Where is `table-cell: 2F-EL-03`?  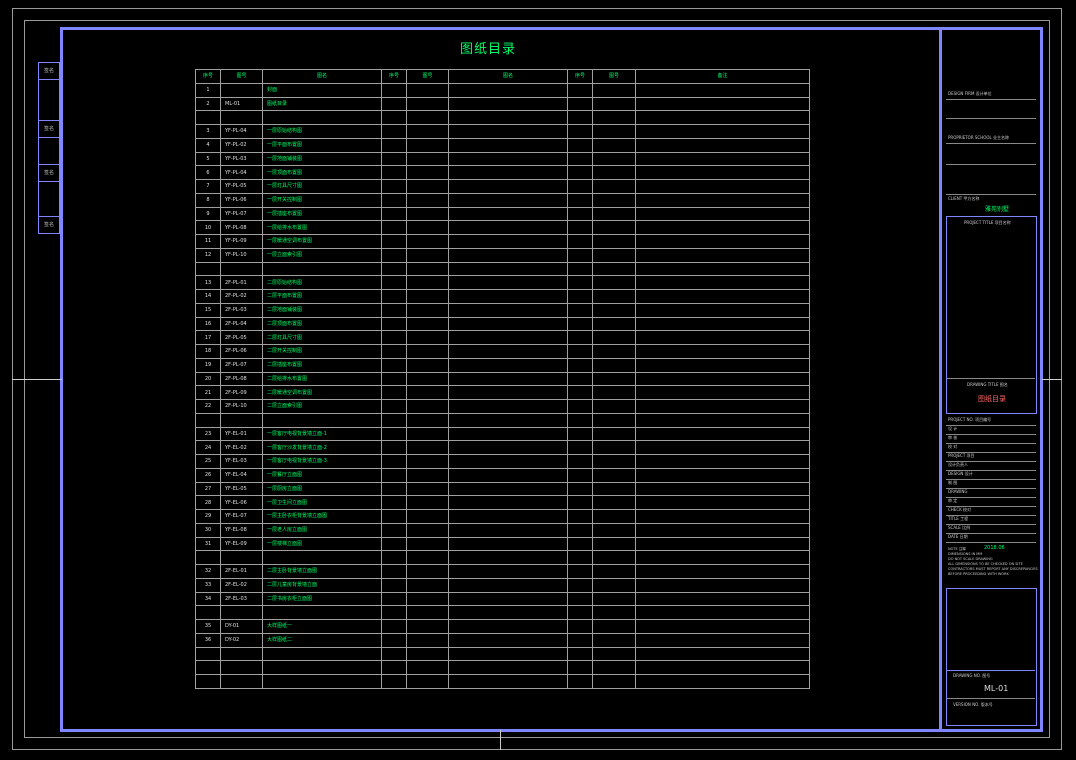 table-cell: 2F-EL-03 is located at coordinates (241, 599).